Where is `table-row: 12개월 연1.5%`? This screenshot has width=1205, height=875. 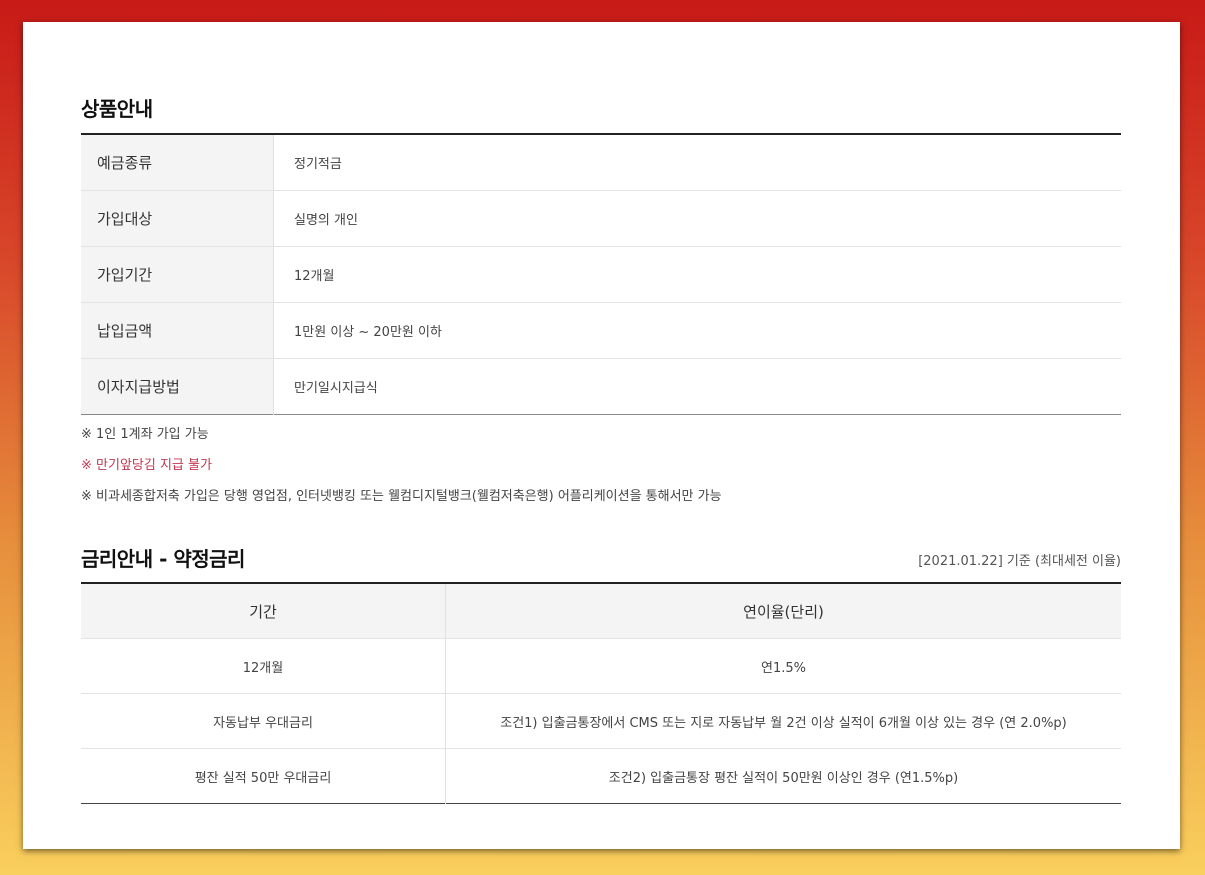 table-row: 12개월 연1.5% is located at coordinates (601, 666).